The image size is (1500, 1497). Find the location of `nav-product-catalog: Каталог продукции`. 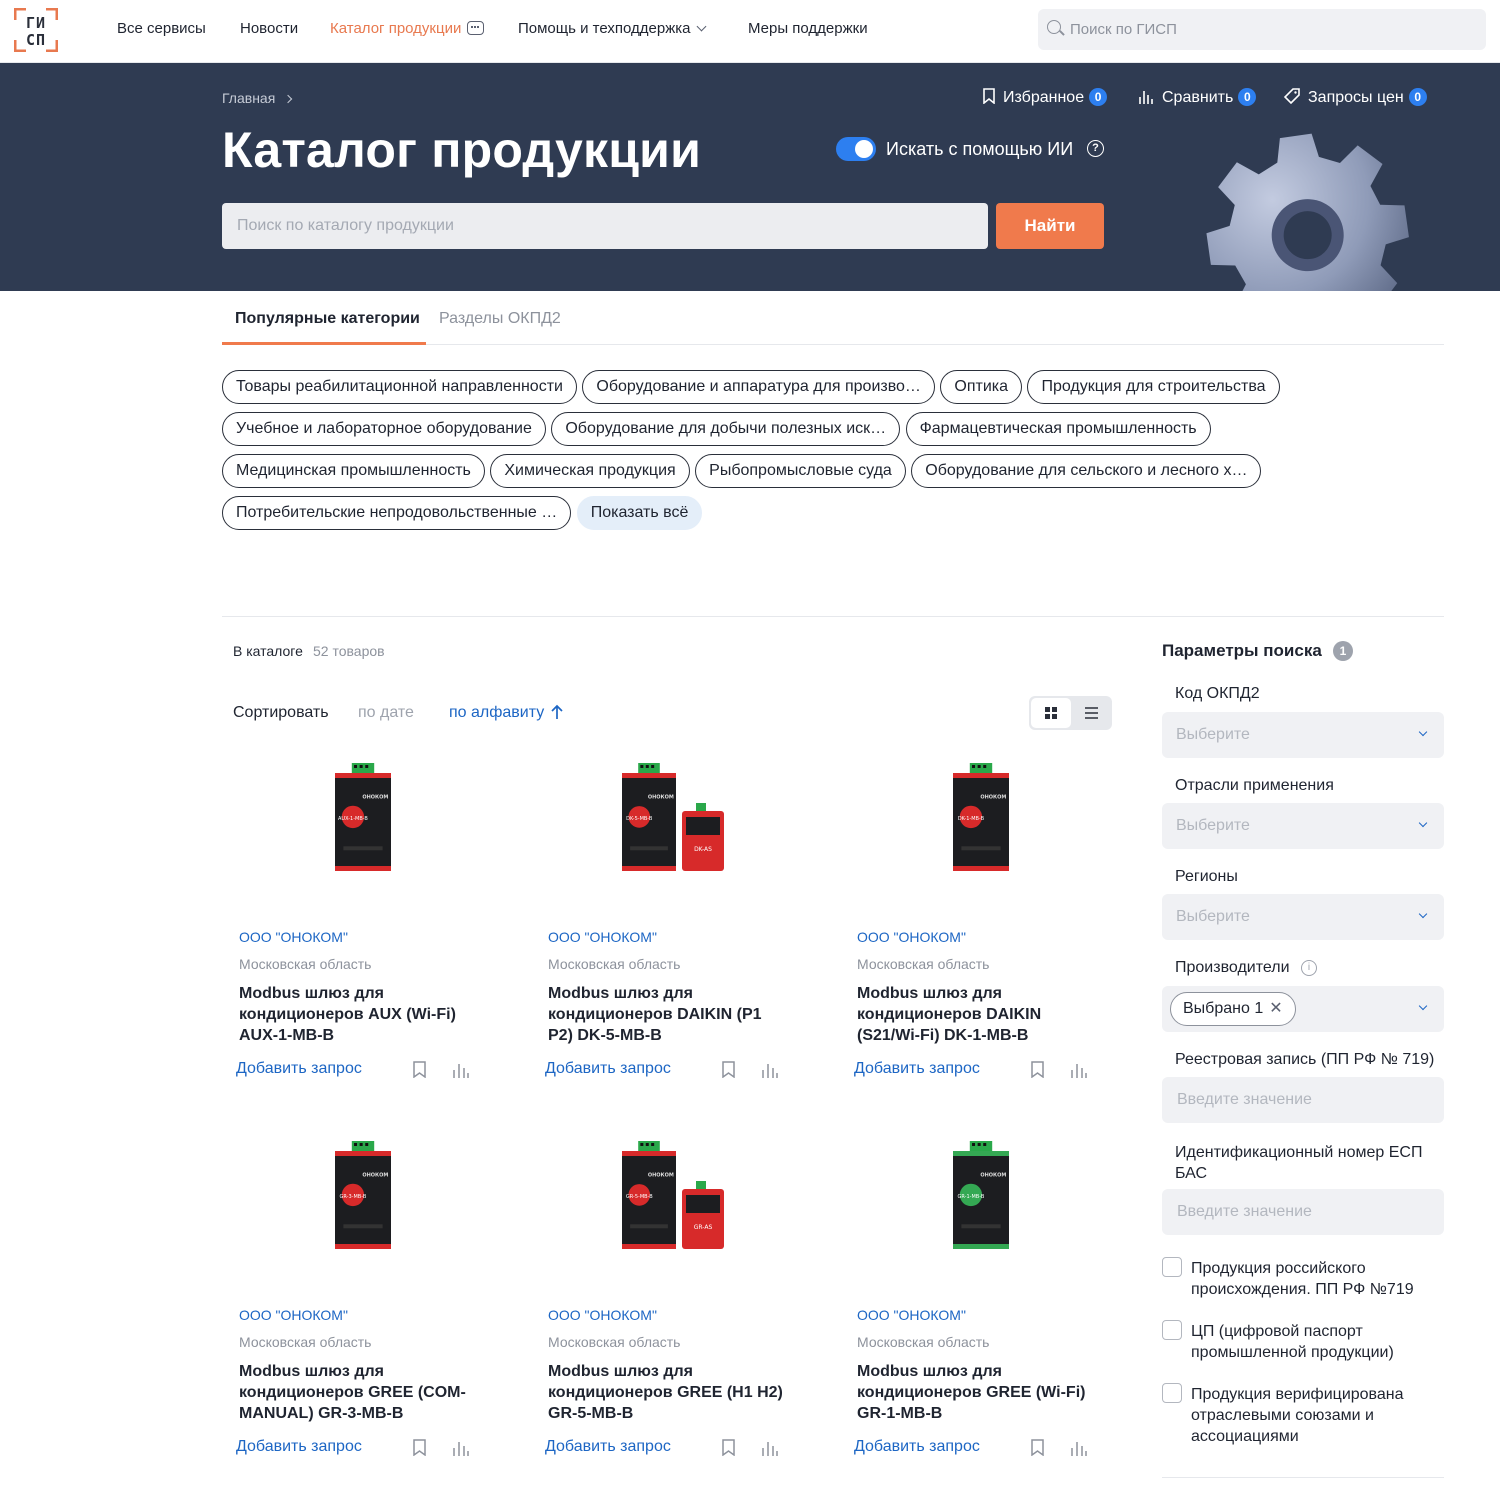

nav-product-catalog: Каталог продукции is located at coordinates (407, 28).